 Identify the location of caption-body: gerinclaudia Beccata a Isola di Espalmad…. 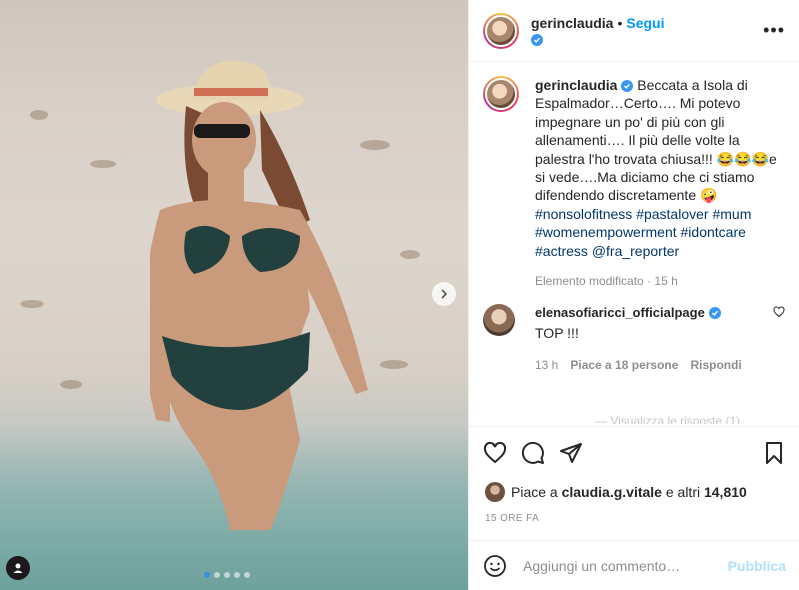
(660, 183).